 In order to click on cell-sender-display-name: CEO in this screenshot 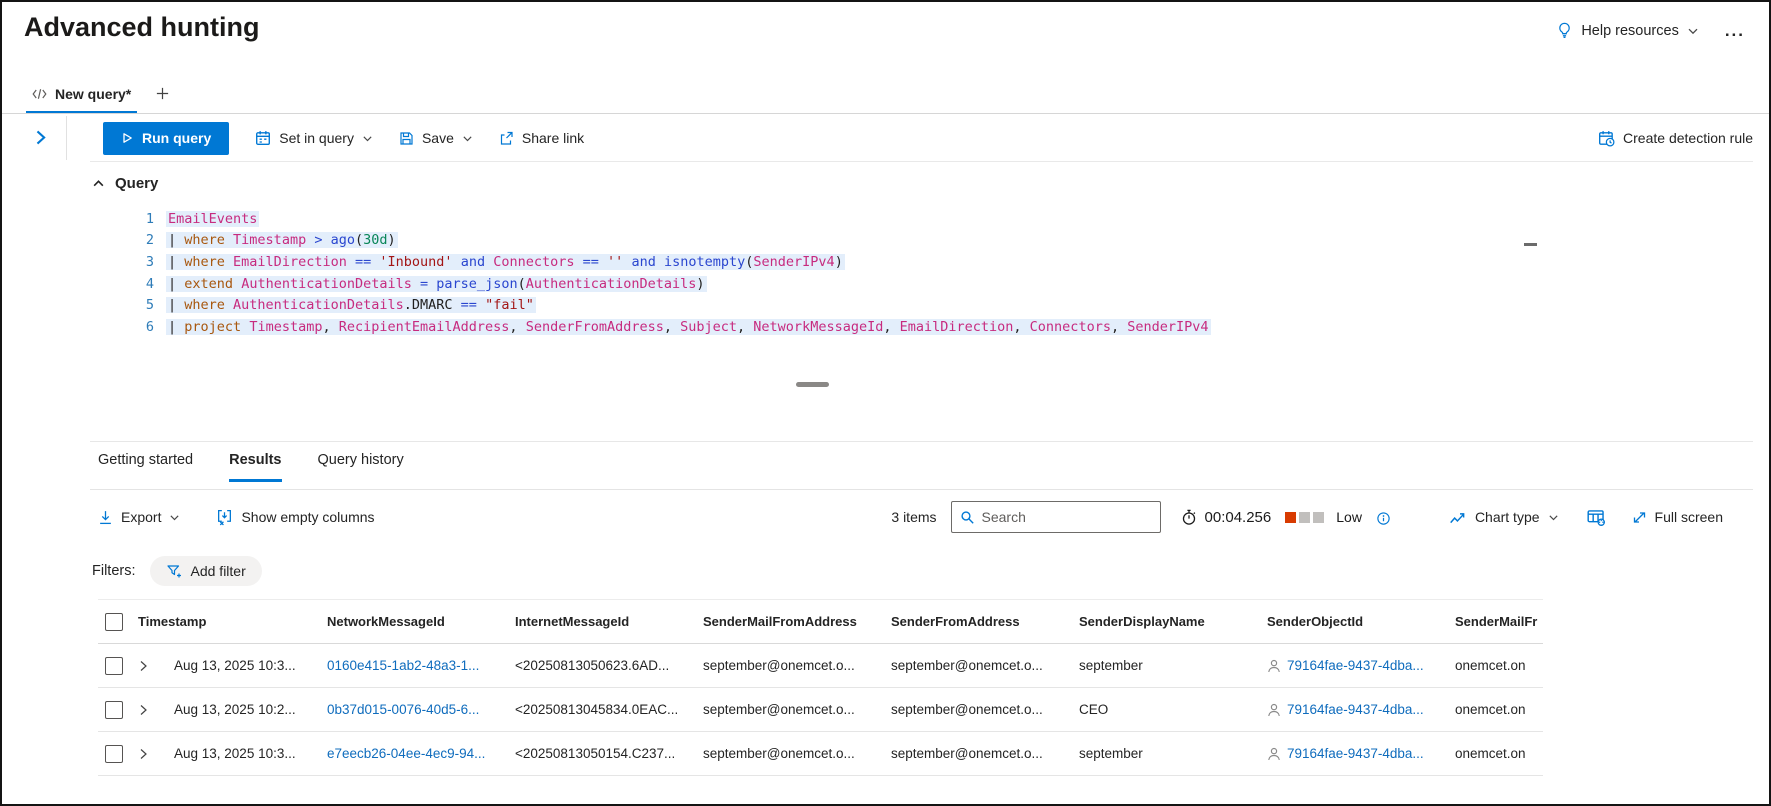, I will do `click(1094, 709)`.